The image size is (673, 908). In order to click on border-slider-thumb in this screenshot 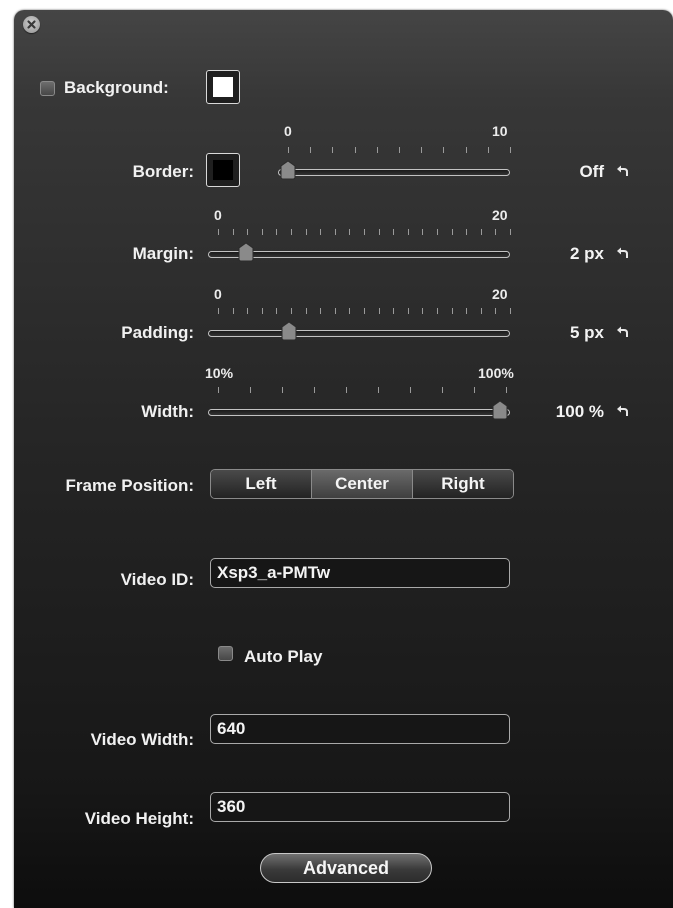, I will do `click(288, 170)`.